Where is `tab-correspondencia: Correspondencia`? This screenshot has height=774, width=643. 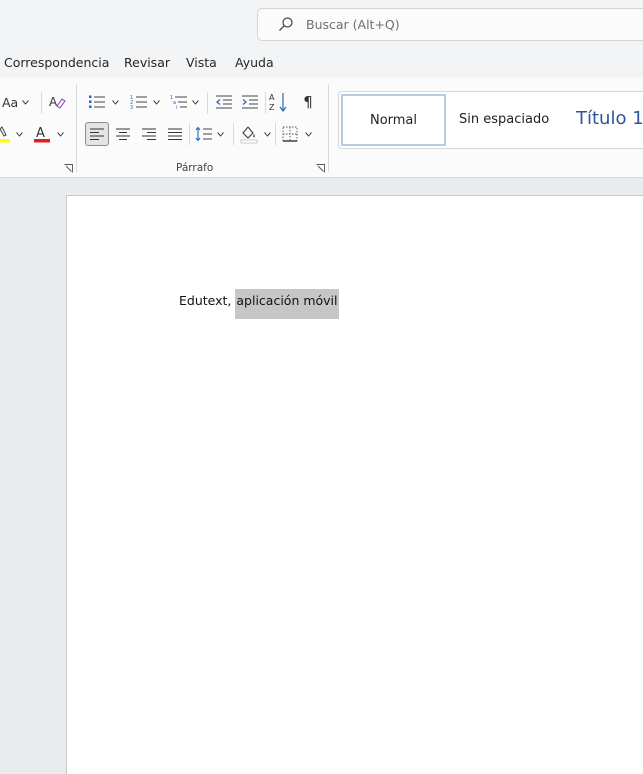
tab-correspondencia: Correspondencia is located at coordinates (56, 62).